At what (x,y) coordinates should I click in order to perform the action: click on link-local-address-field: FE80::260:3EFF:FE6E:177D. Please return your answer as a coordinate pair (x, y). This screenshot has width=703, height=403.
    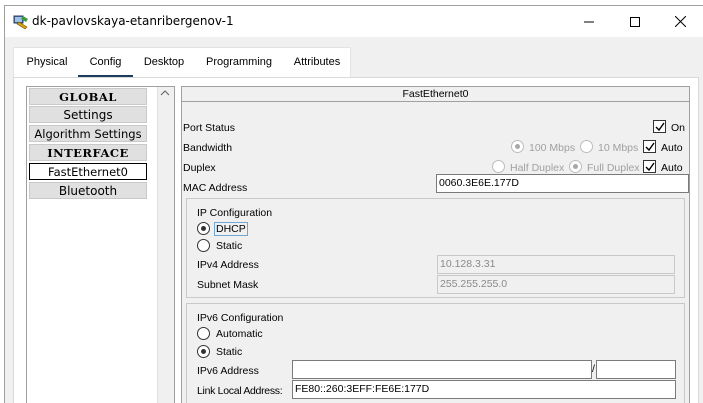
    Looking at the image, I should click on (484, 389).